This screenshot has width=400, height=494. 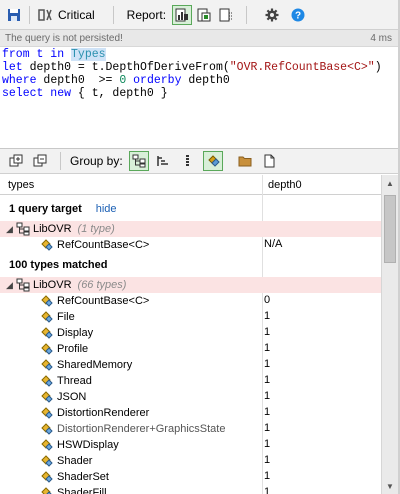 What do you see at coordinates (190, 489) in the screenshot?
I see `table-row: ShaderFill 1` at bounding box center [190, 489].